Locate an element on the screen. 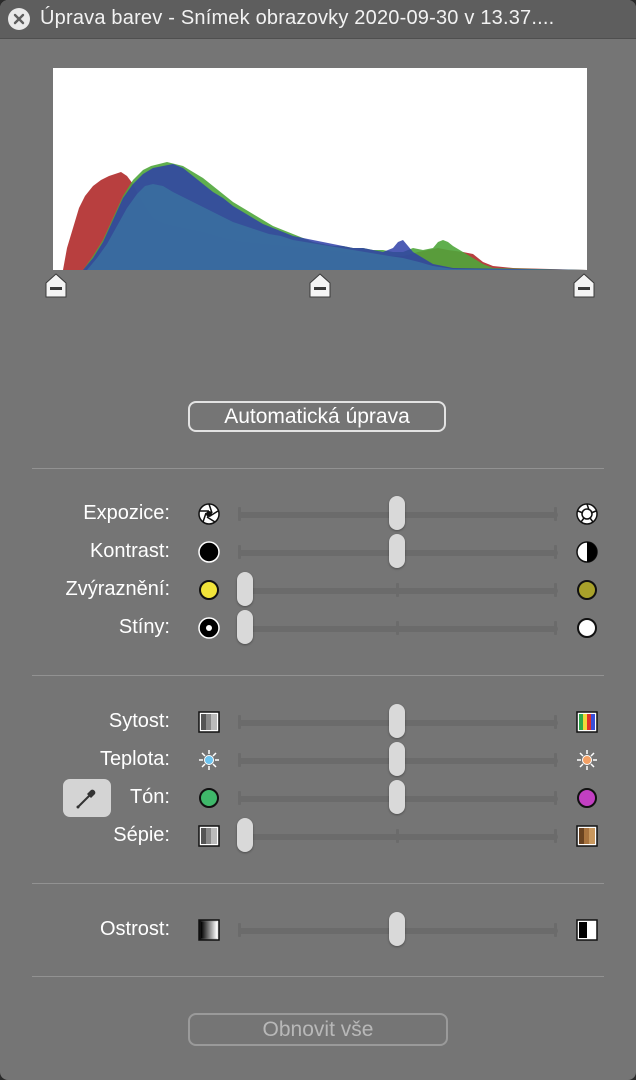 This screenshot has height=1080, width=636. reset-all-button: Obnovit vše is located at coordinates (318, 1029).